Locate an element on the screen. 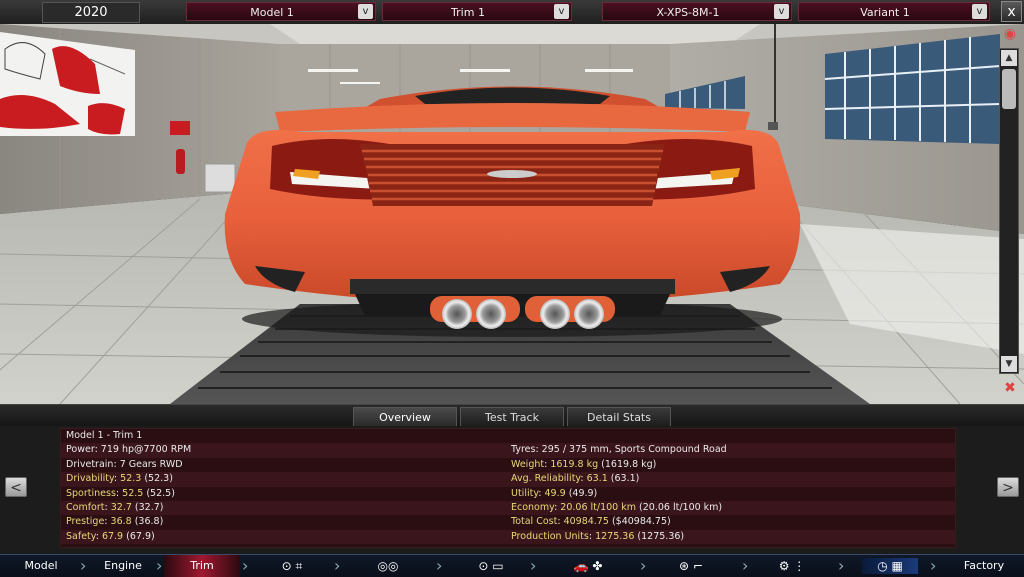  stat-value: 295 / 375 mm, Sports Compound Road is located at coordinates (634, 450).